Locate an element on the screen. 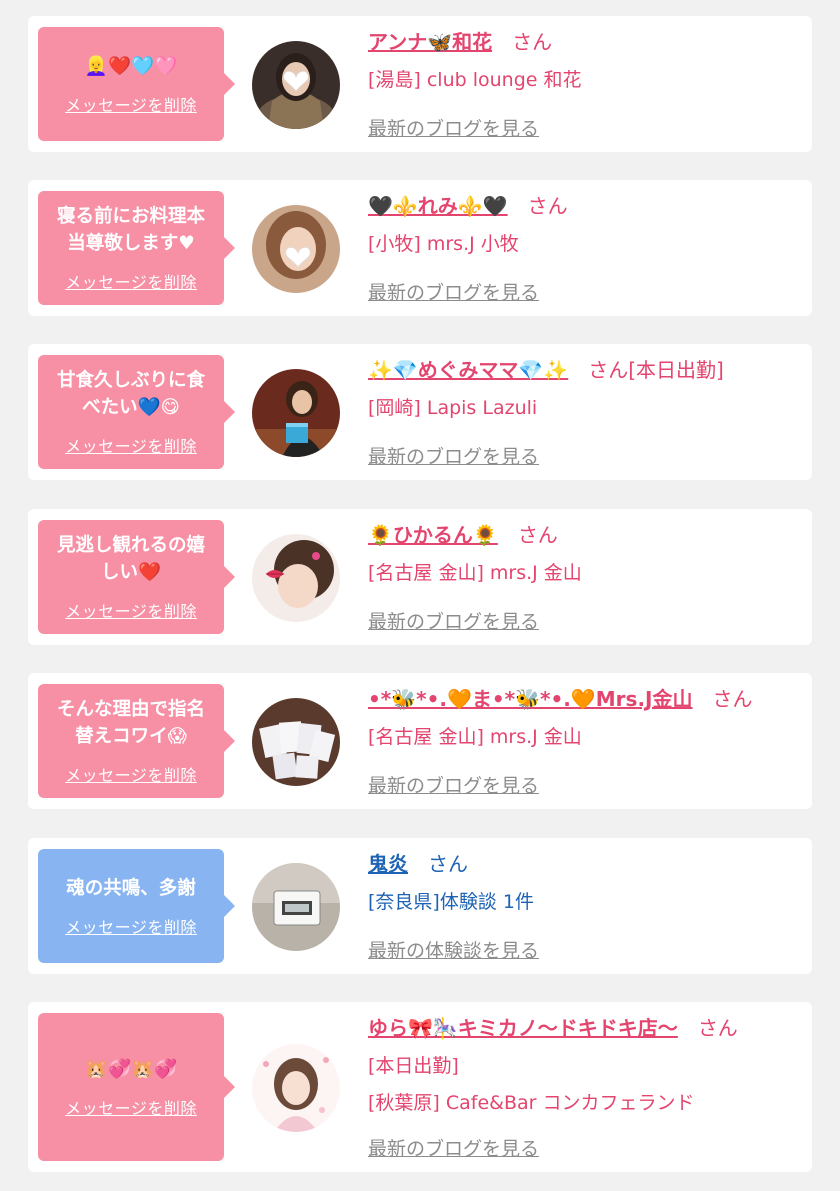  cast-info: 🌻ひかるん🌻 さん [名古屋 金山] mrs.J 金山 is located at coordinates (583, 552).